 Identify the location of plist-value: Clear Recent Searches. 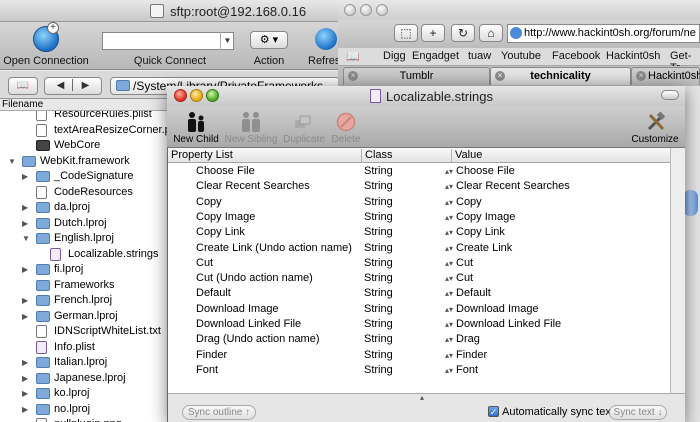
(513, 186).